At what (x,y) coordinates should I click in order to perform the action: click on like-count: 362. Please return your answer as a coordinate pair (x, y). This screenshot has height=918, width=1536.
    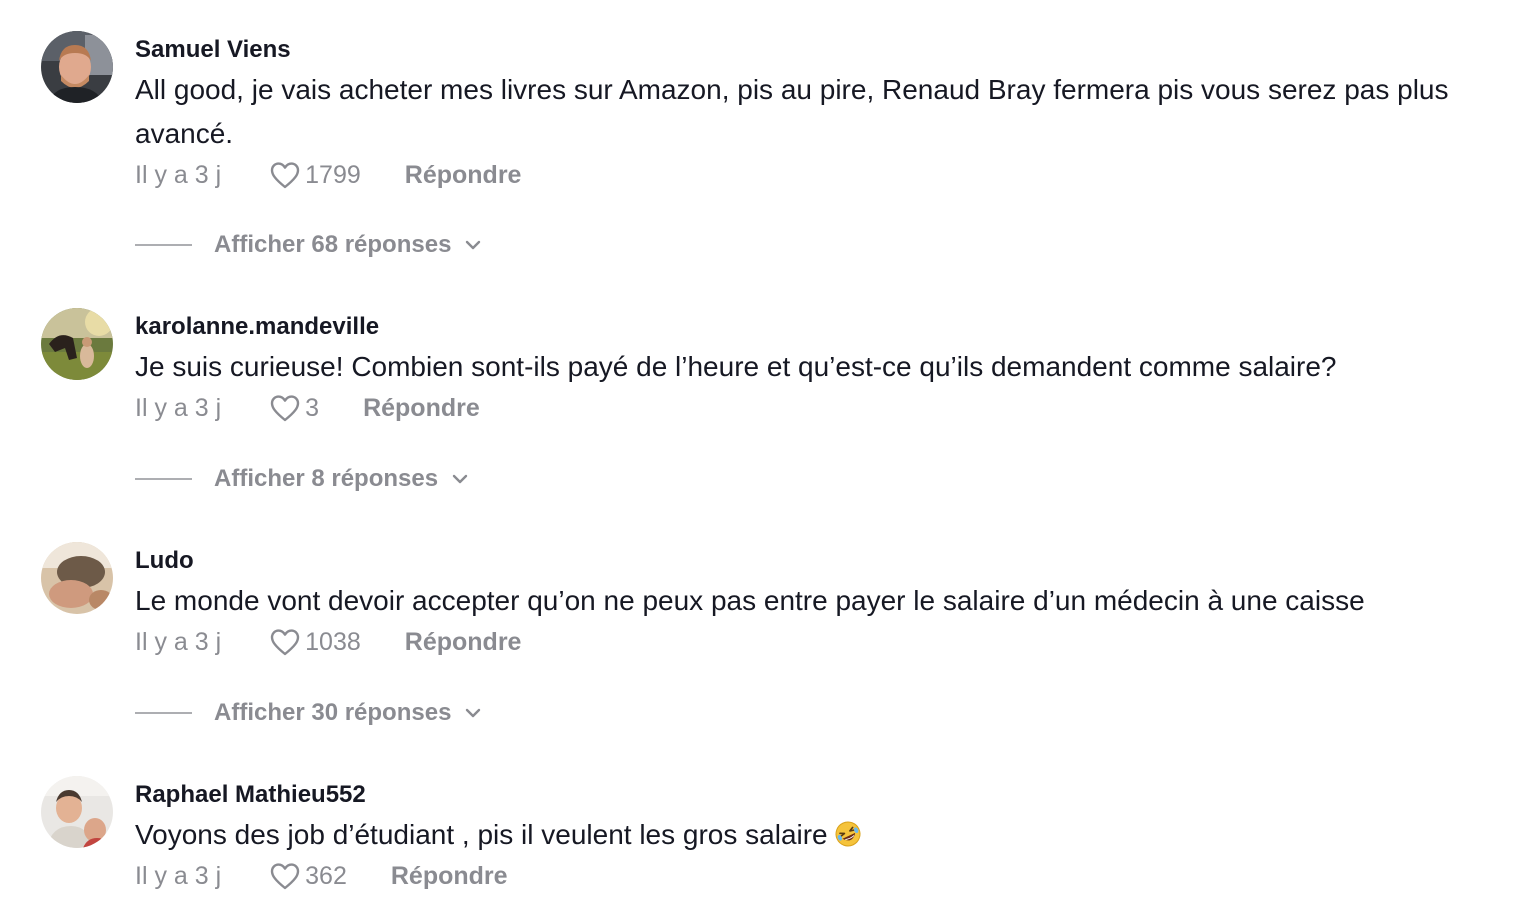
    Looking at the image, I should click on (326, 875).